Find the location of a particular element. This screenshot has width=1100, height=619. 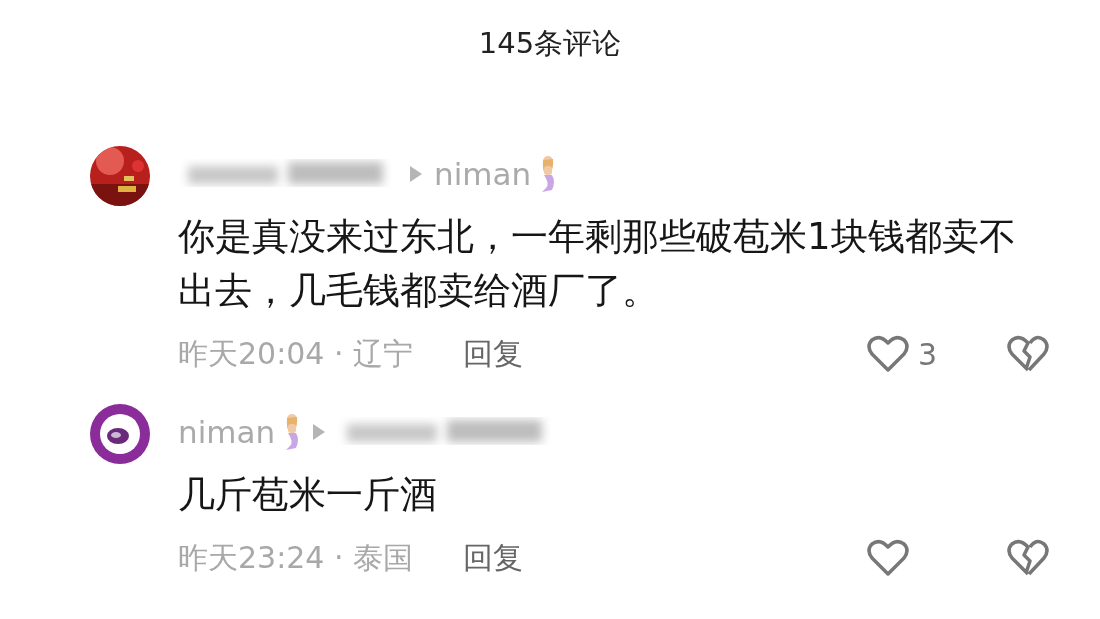

comments-title: 145条评论 is located at coordinates (550, 43).